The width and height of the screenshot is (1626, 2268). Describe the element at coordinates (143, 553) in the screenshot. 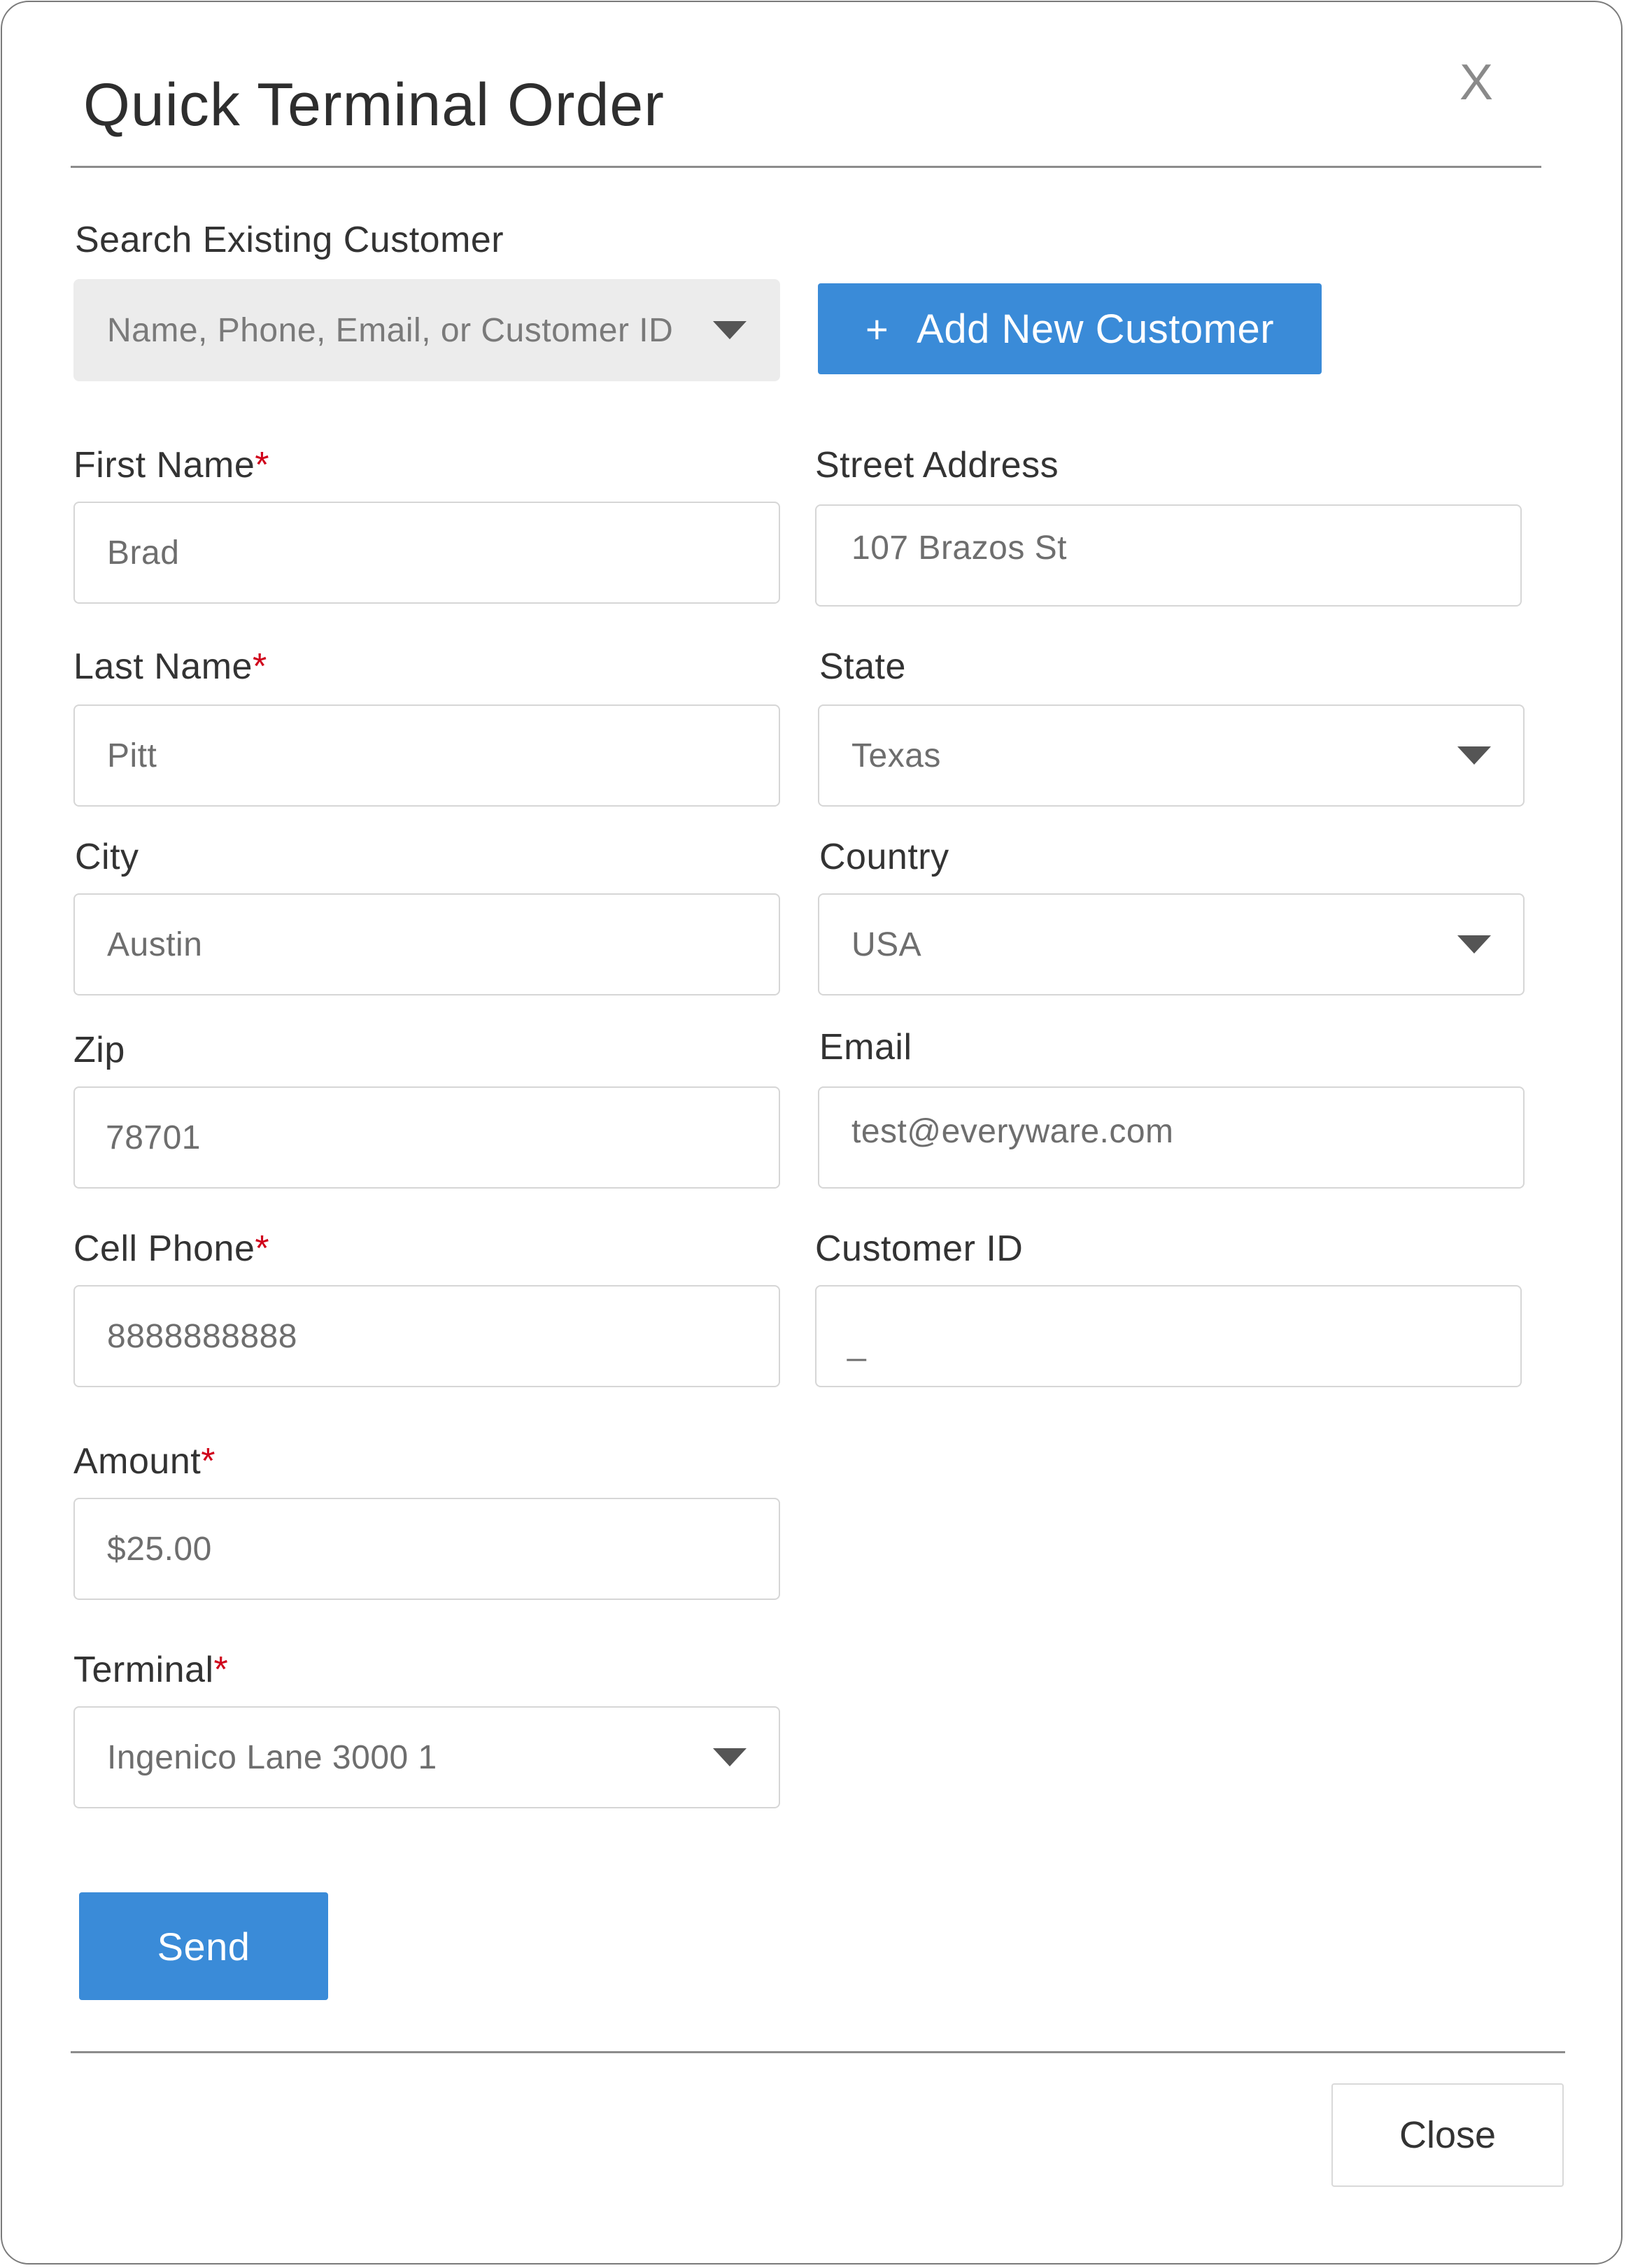

I see `first-name-value: Brad` at that location.